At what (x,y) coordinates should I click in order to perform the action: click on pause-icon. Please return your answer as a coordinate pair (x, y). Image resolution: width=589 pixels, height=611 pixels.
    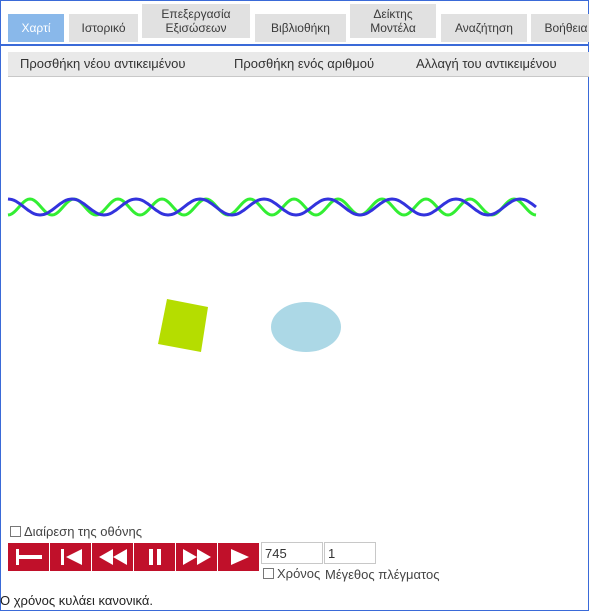
    Looking at the image, I should click on (154, 557).